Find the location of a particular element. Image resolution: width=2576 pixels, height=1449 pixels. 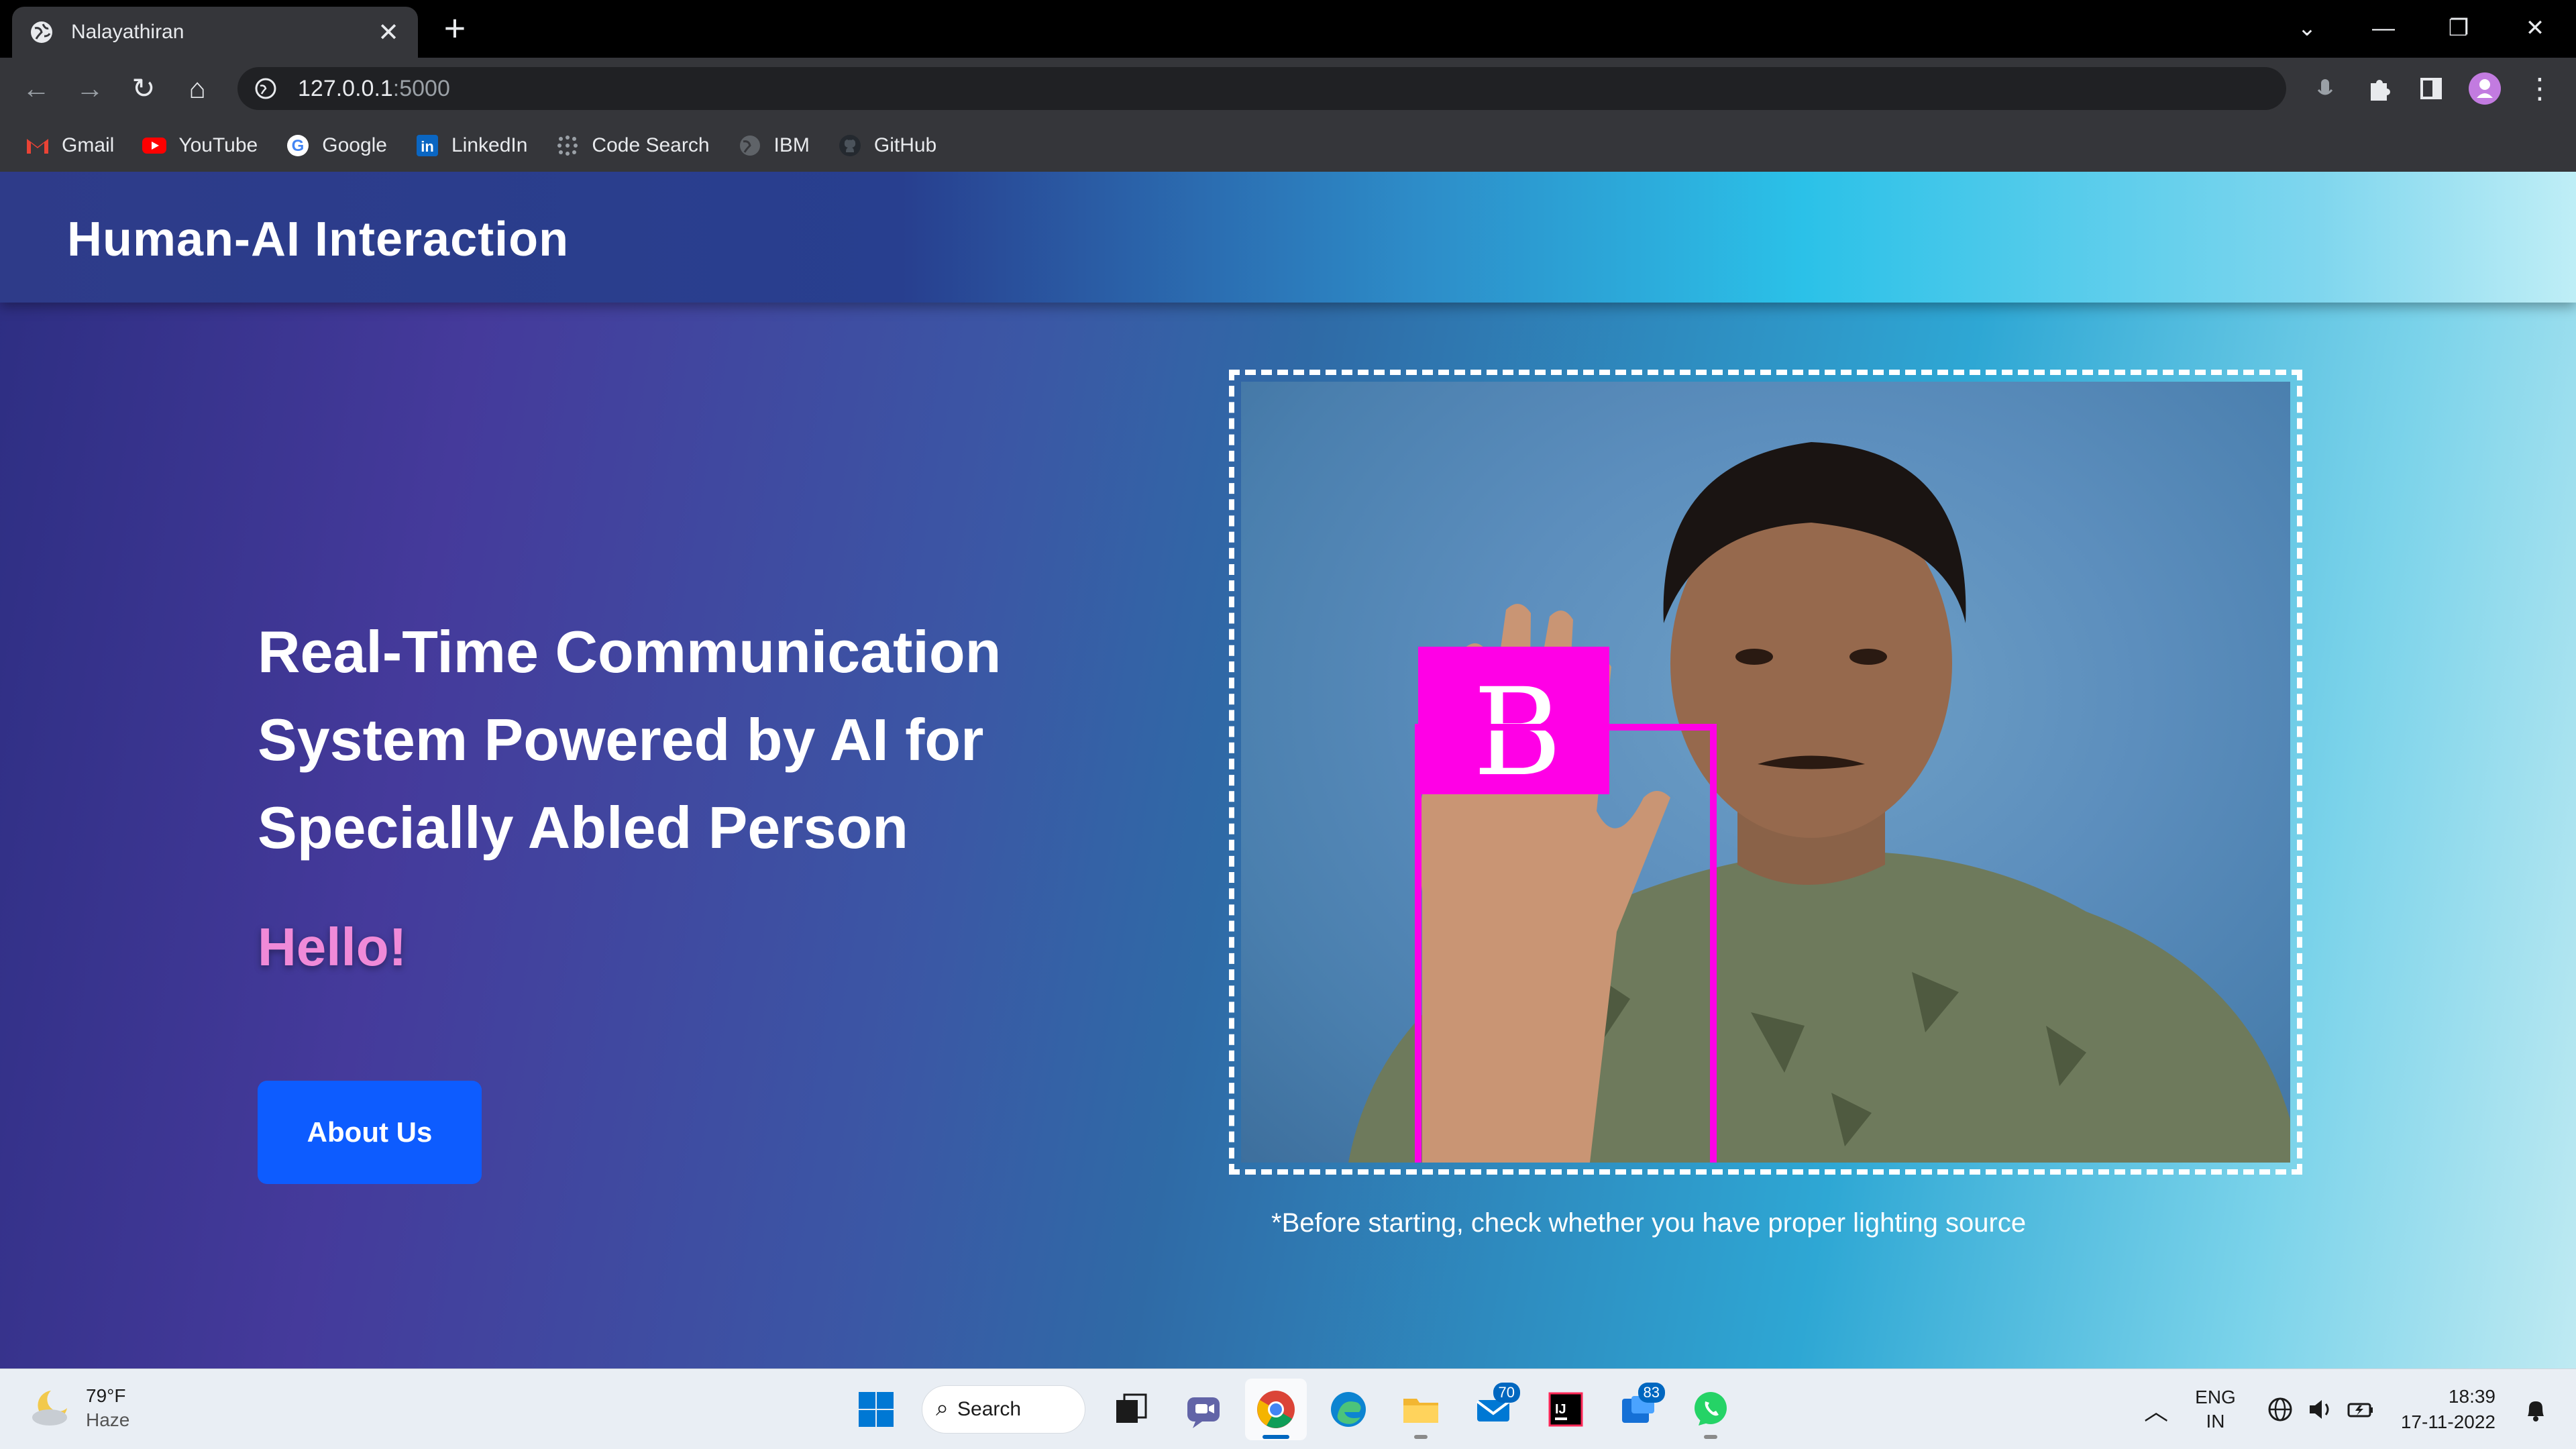

start-button is located at coordinates (876, 1409).